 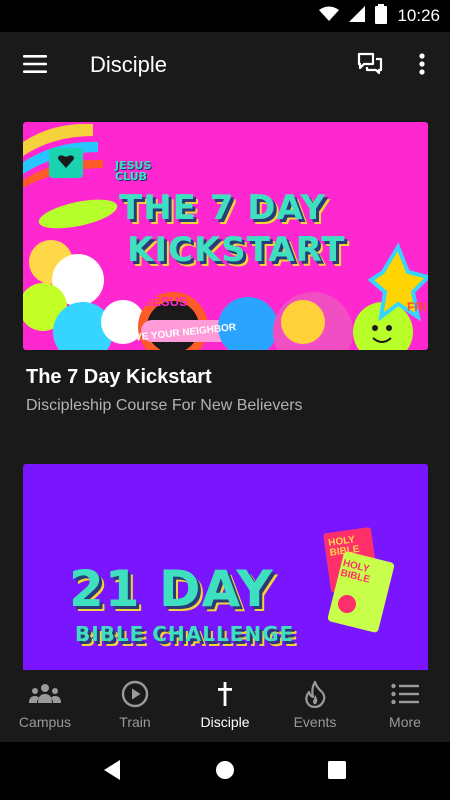 I want to click on back-triangle-icon, so click(x=112, y=772).